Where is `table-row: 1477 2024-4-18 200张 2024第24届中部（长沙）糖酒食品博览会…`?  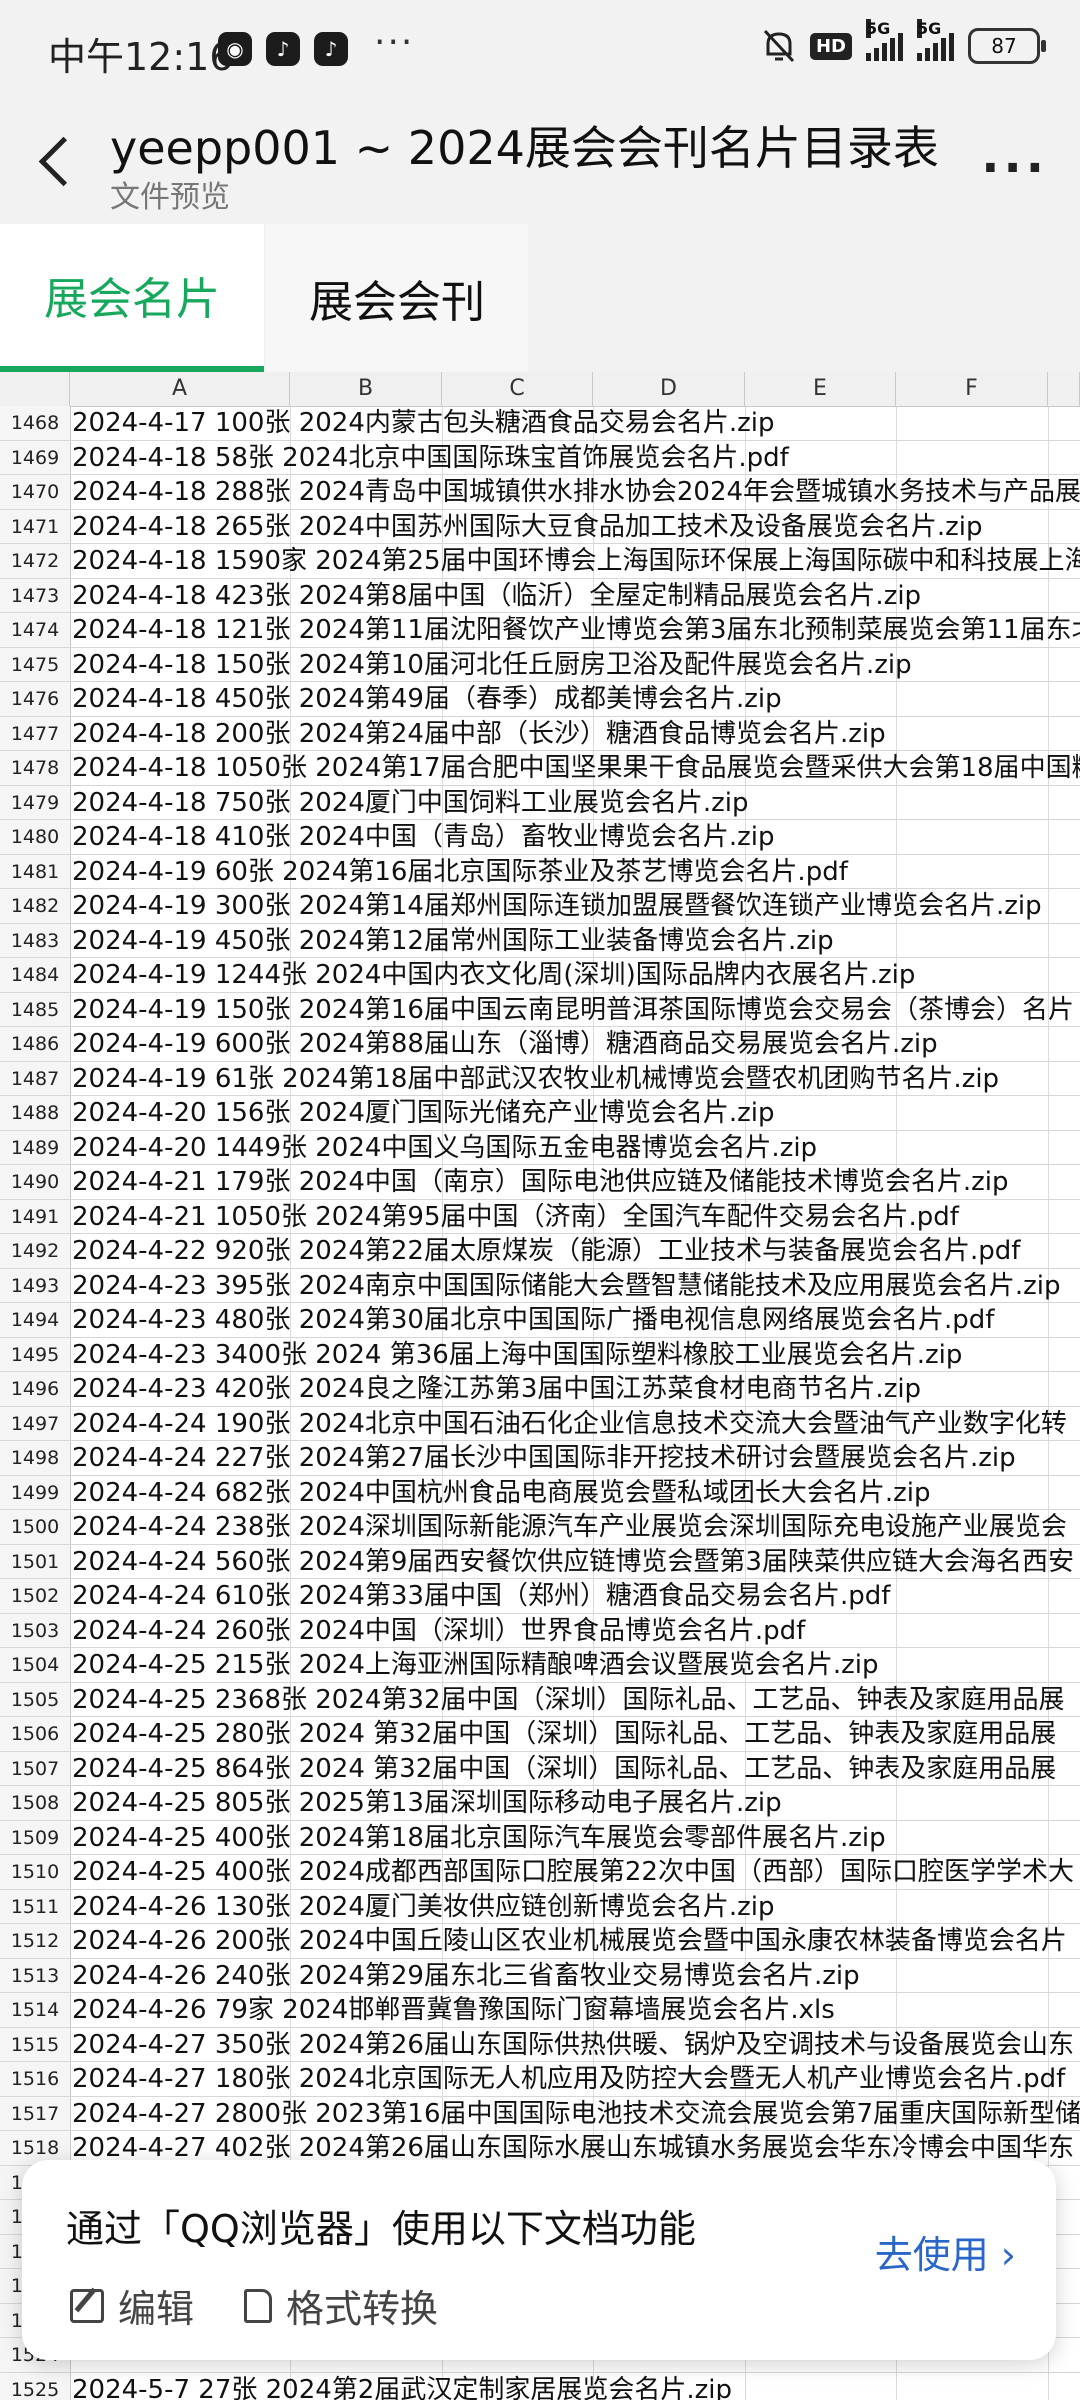 table-row: 1477 2024-4-18 200张 2024第24届中部（长沙）糖酒食品博览会… is located at coordinates (540, 733).